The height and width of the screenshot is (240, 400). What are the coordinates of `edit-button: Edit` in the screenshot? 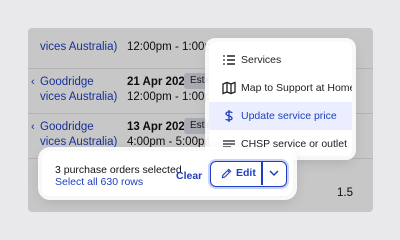 It's located at (236, 173).